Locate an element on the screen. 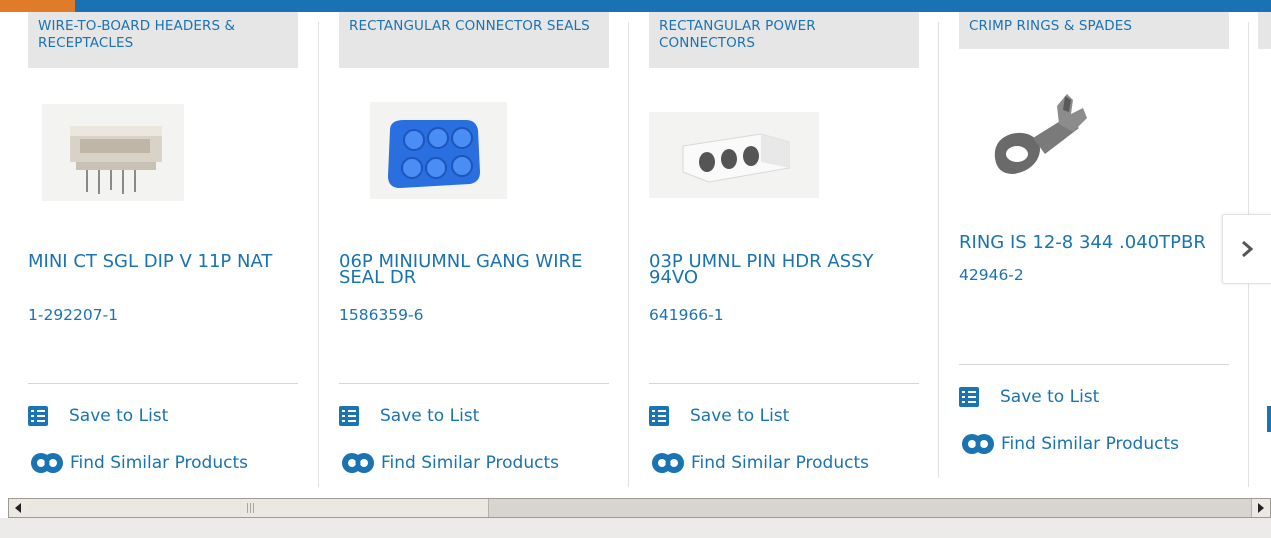 Image resolution: width=1271 pixels, height=538 pixels. triangle-left-icon is located at coordinates (18, 508).